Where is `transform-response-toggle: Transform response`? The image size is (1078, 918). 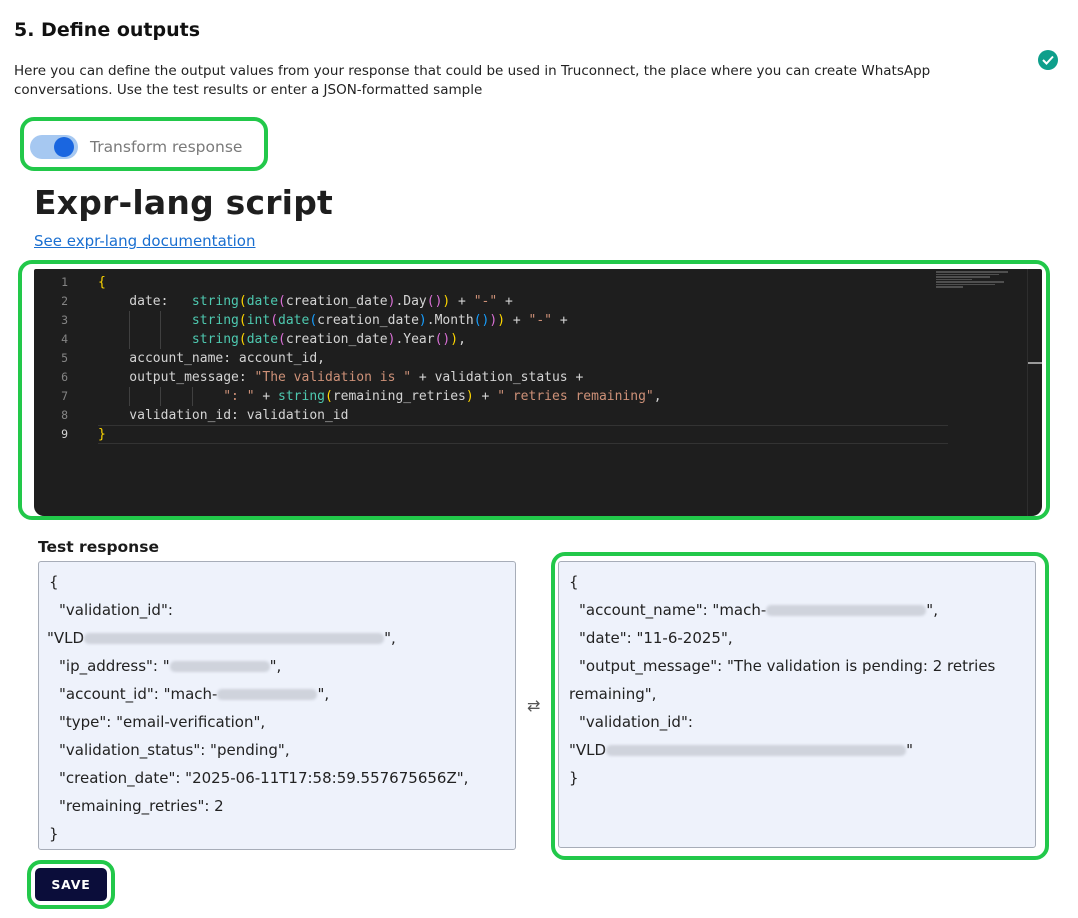
transform-response-toggle: Transform response is located at coordinates (136, 147).